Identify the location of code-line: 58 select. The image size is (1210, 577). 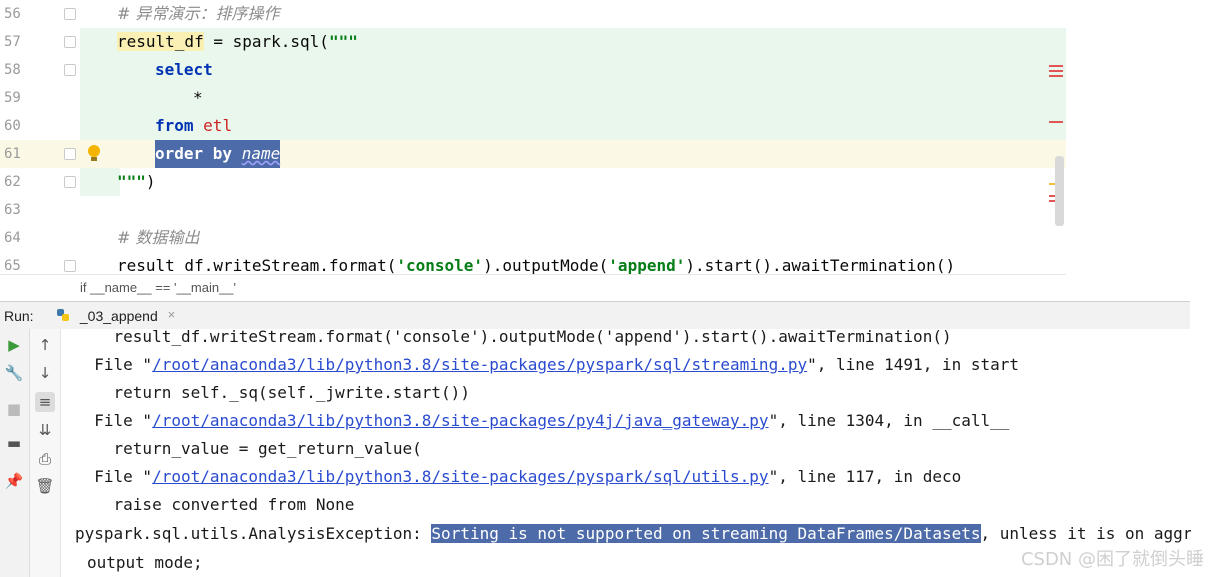
(533, 70).